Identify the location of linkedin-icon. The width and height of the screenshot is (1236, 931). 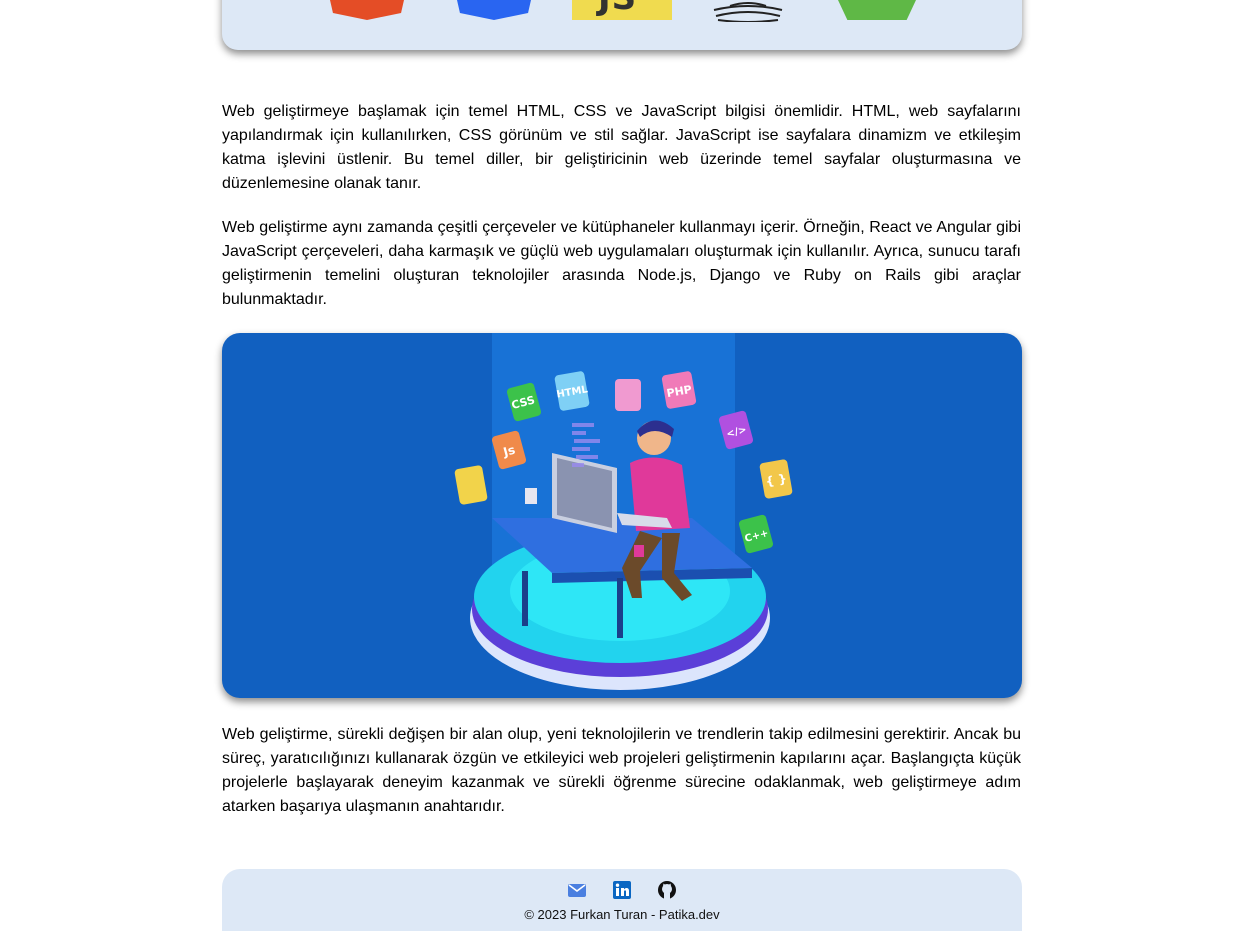
(622, 890).